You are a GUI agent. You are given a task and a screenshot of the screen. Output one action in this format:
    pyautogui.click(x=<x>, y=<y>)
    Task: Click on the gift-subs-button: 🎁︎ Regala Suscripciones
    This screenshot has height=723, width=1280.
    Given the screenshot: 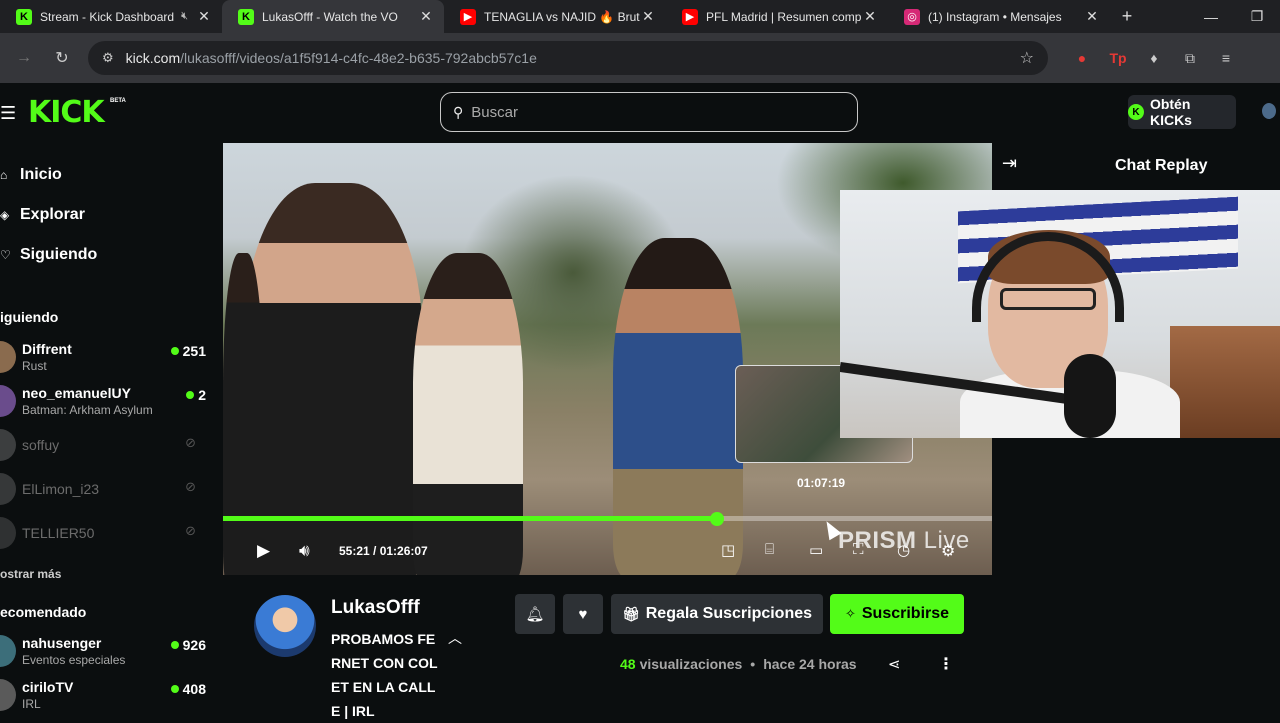 What is the action you would take?
    pyautogui.click(x=717, y=614)
    